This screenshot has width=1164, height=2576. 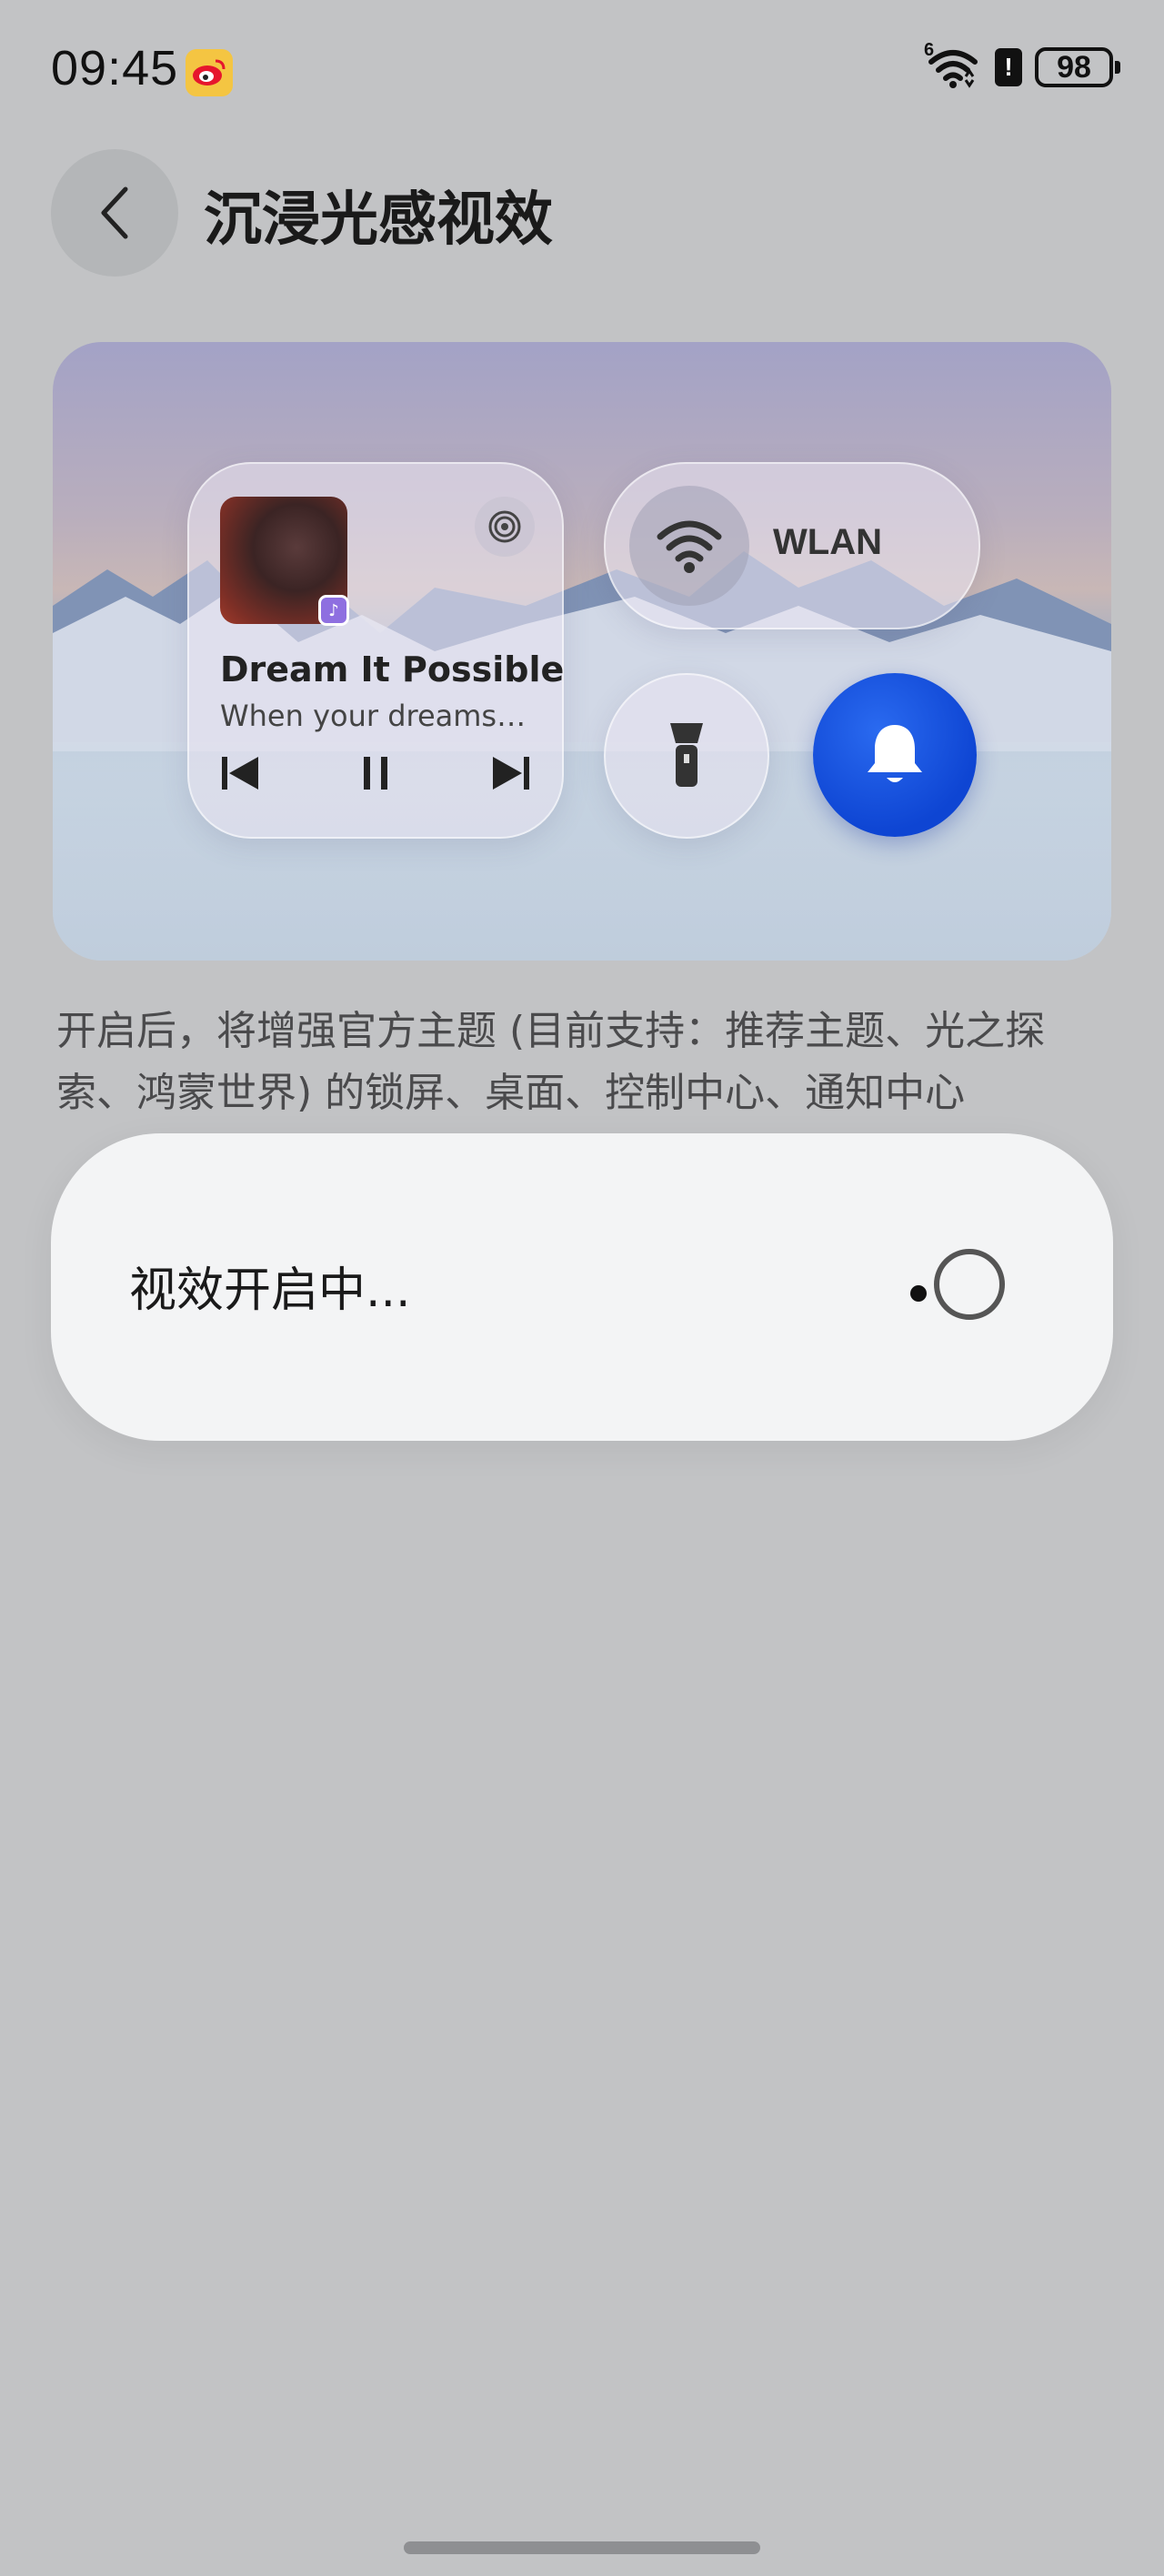 I want to click on status-time: 09:45, so click(x=115, y=68).